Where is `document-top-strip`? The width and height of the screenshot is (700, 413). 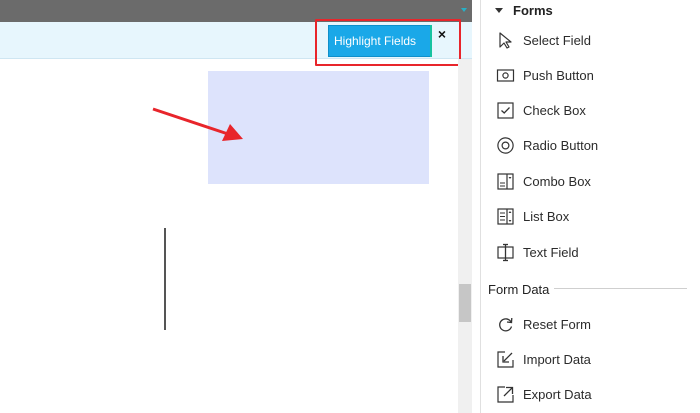
document-top-strip is located at coordinates (236, 11).